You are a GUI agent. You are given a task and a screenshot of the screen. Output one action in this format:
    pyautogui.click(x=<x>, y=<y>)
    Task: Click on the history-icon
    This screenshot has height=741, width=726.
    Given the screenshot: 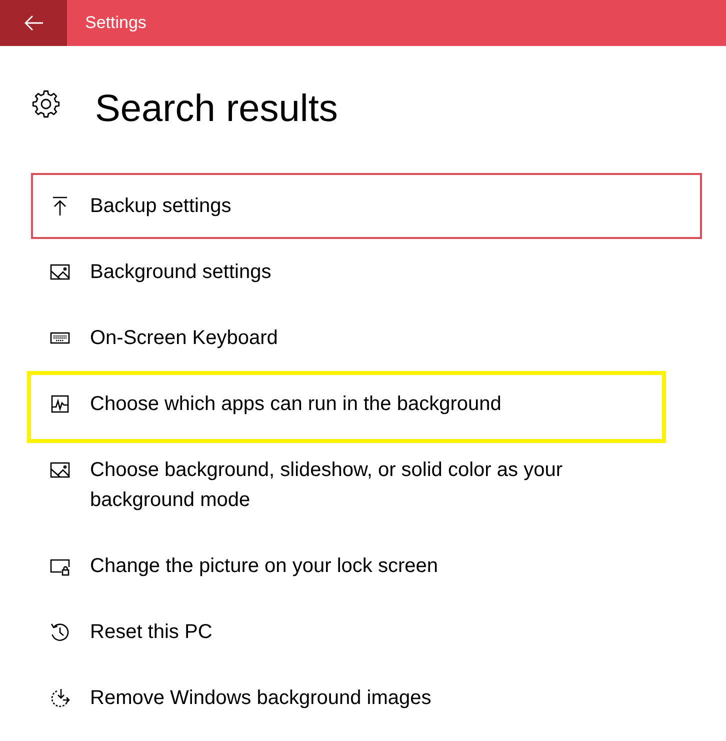 What is the action you would take?
    pyautogui.click(x=60, y=632)
    